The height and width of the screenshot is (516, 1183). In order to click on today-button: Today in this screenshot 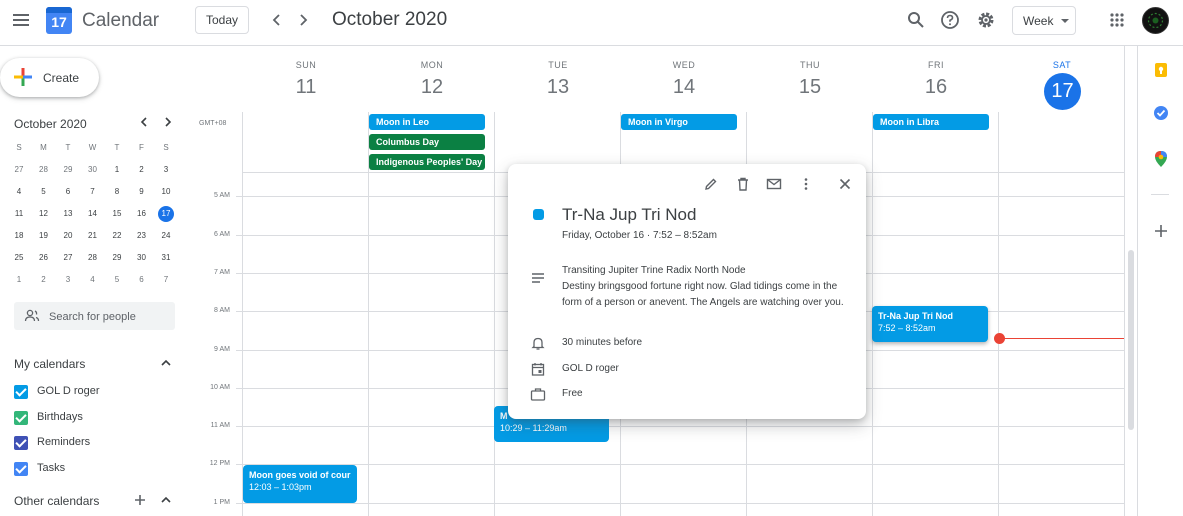, I will do `click(222, 20)`.